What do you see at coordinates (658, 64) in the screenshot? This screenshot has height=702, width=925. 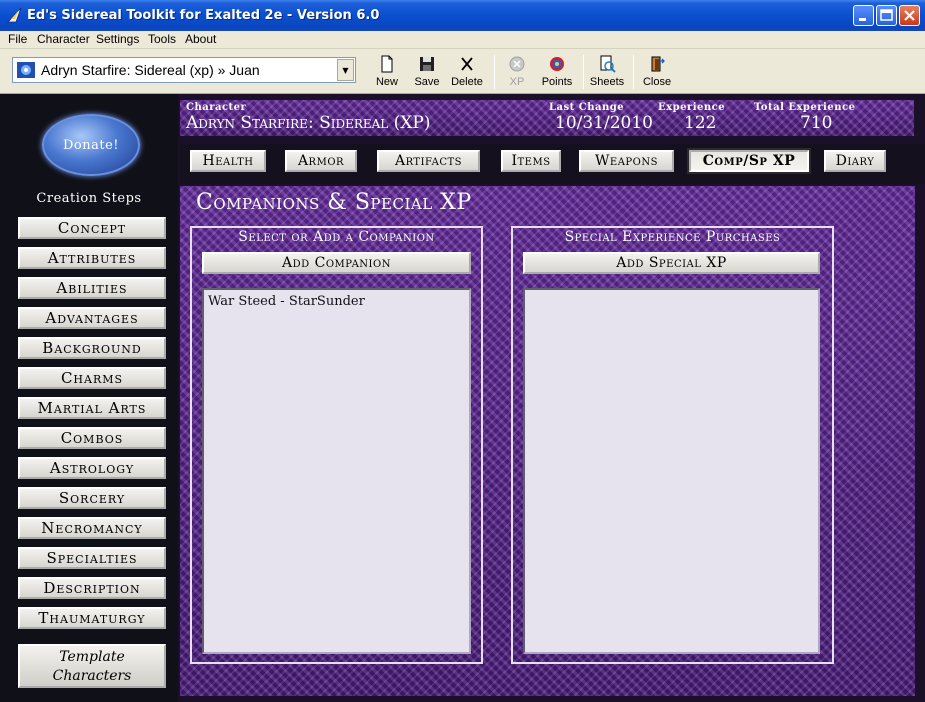 I see `exit-door-icon` at bounding box center [658, 64].